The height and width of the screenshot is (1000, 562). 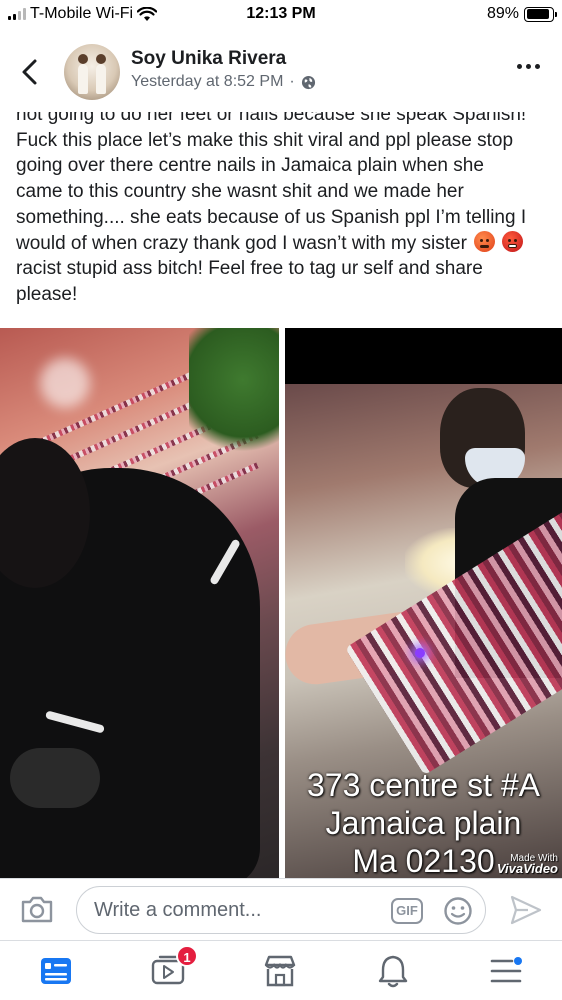 What do you see at coordinates (423, 785) in the screenshot?
I see `caption-line: 373 centre st #A` at bounding box center [423, 785].